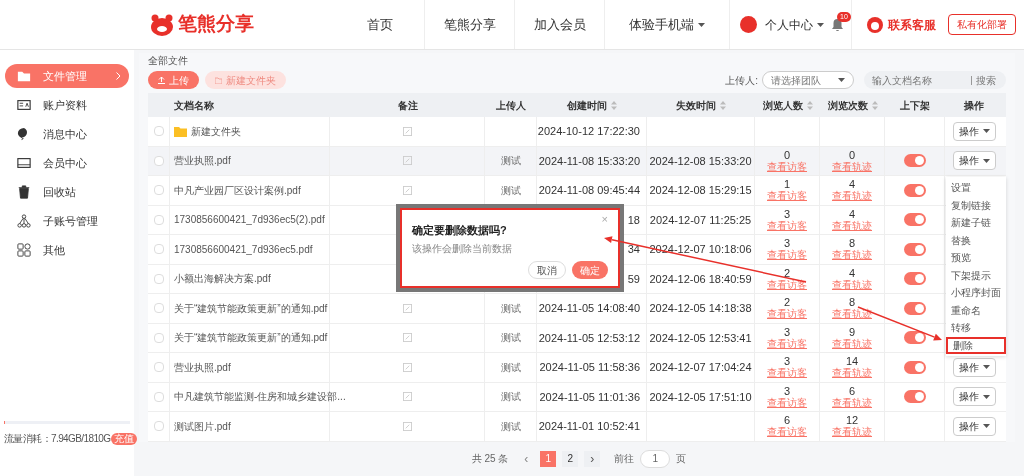 This screenshot has width=1024, height=476. I want to click on menu-item: 重命名, so click(976, 310).